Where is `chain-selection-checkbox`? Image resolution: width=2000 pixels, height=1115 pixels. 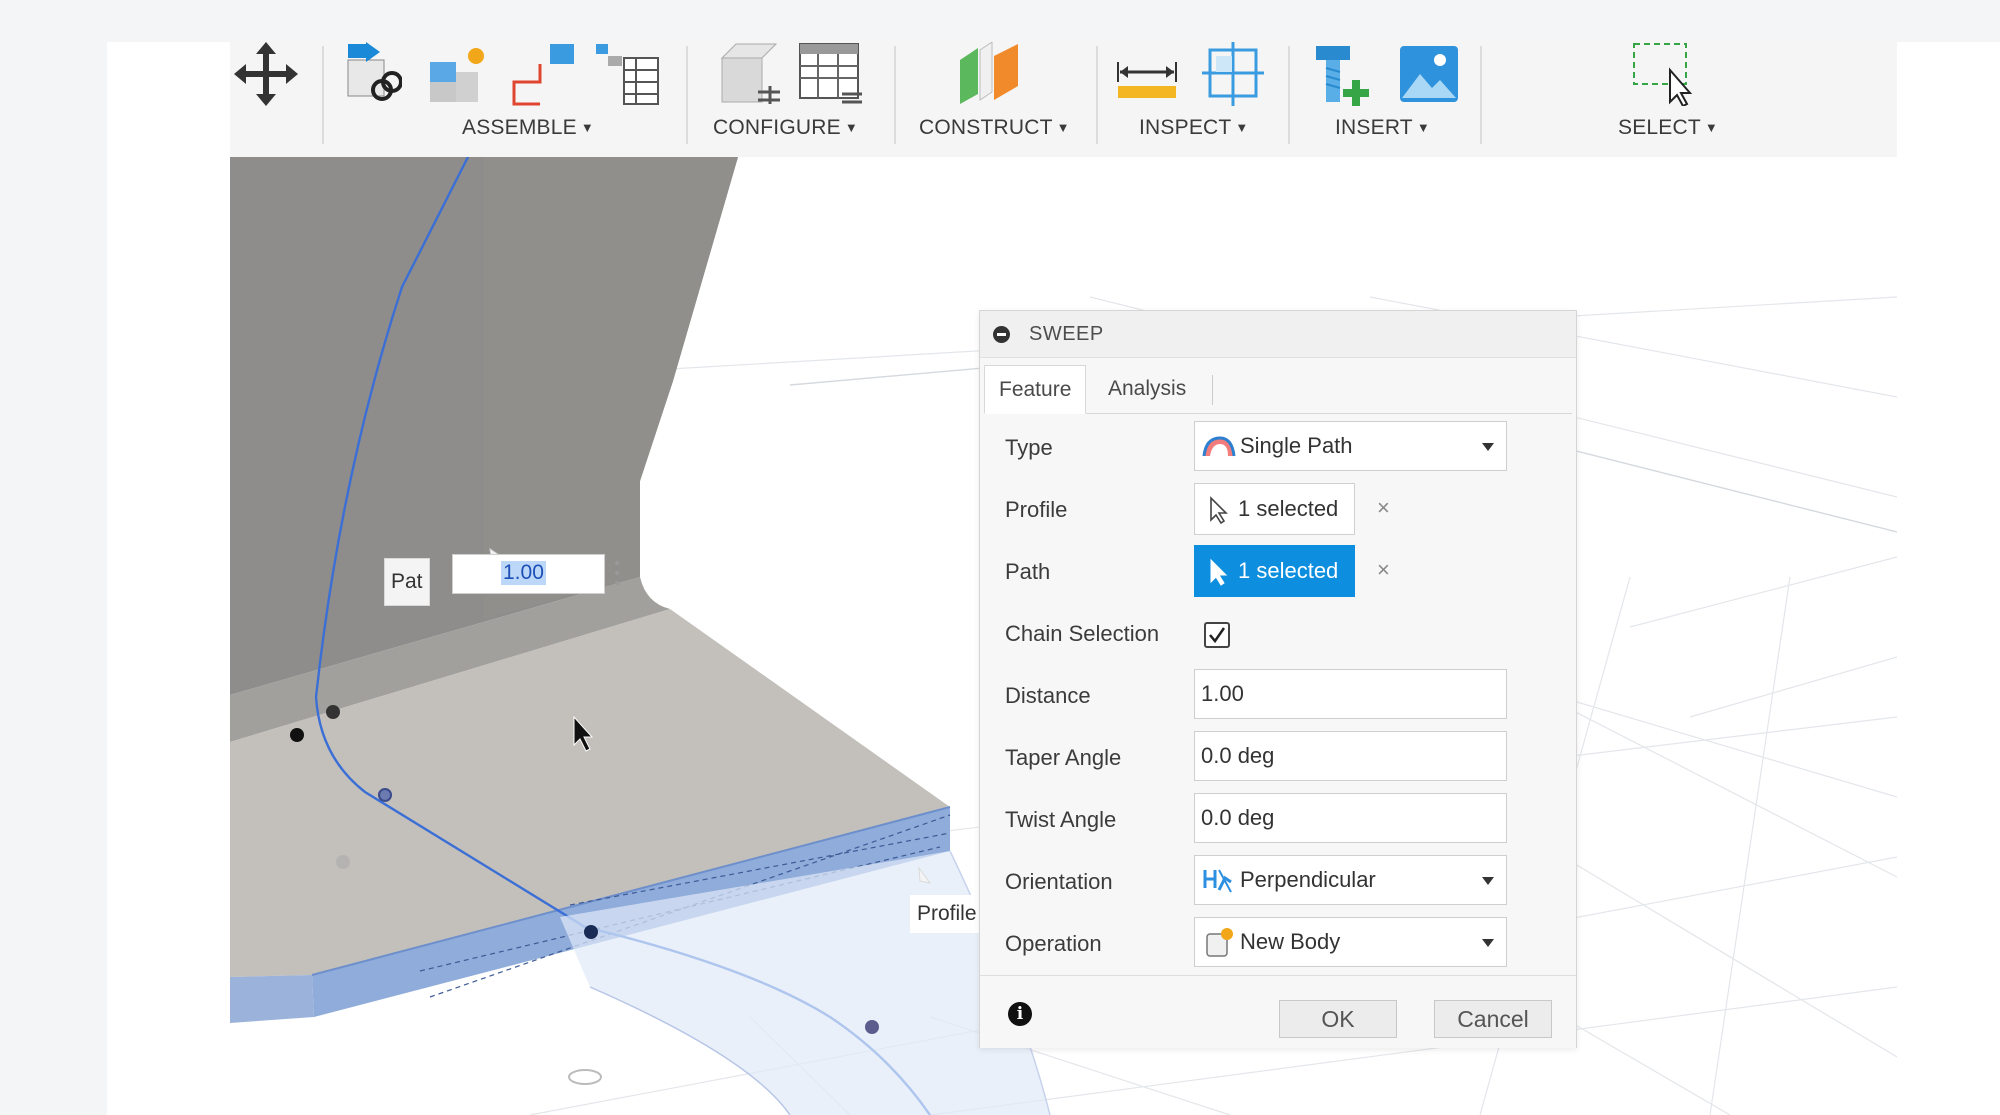
chain-selection-checkbox is located at coordinates (1217, 635).